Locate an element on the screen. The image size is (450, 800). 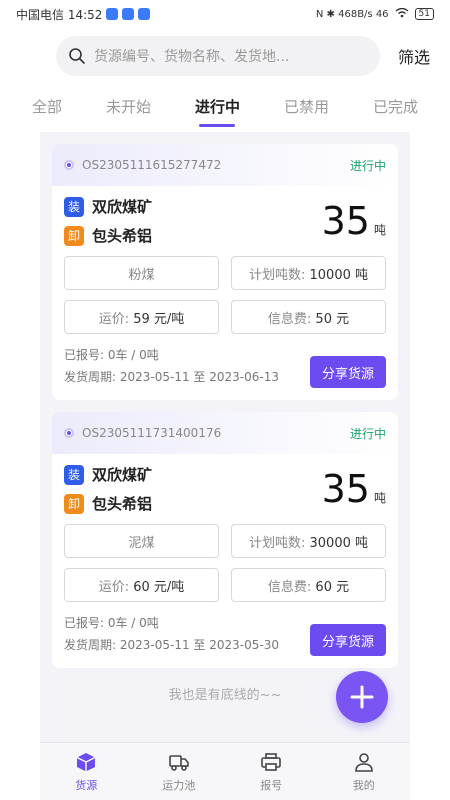
nav-mine: 我的 is located at coordinates (364, 772).